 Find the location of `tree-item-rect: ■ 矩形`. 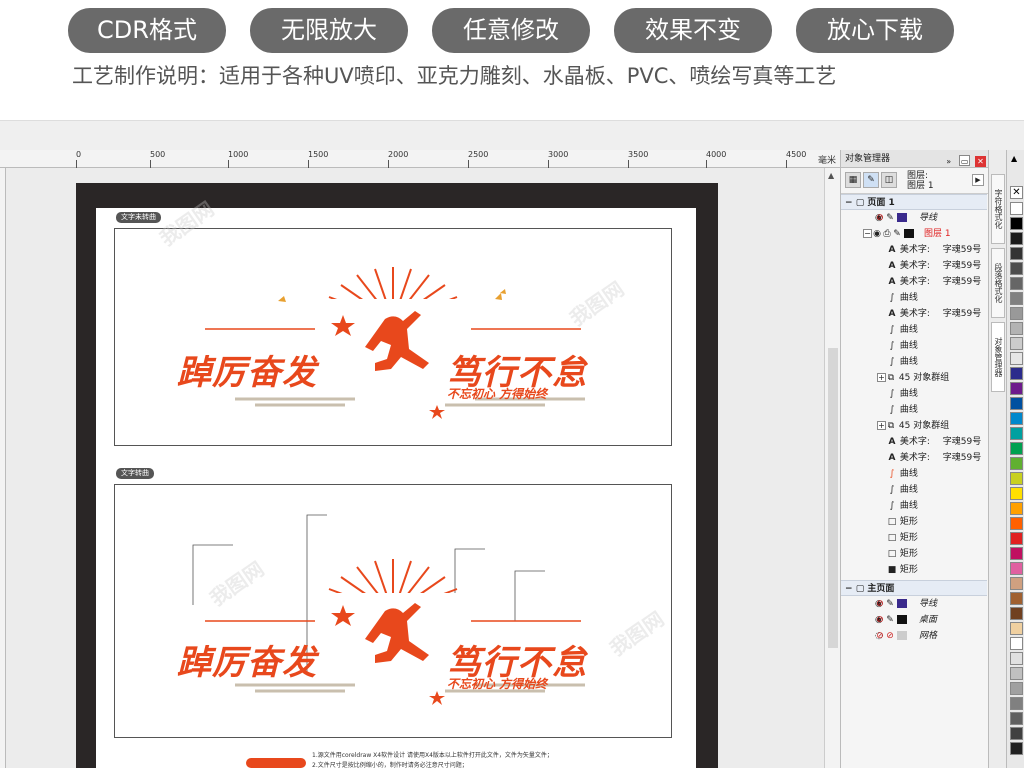

tree-item-rect: ■ 矩形 is located at coordinates (914, 570).